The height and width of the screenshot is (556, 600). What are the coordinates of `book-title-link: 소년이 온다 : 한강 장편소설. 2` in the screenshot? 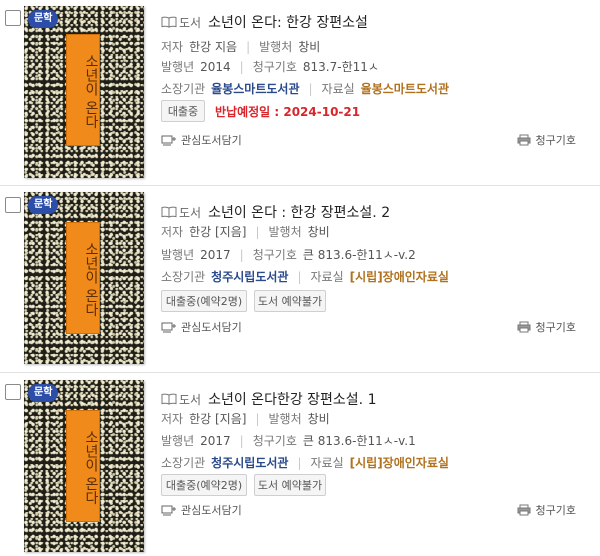 It's located at (299, 212).